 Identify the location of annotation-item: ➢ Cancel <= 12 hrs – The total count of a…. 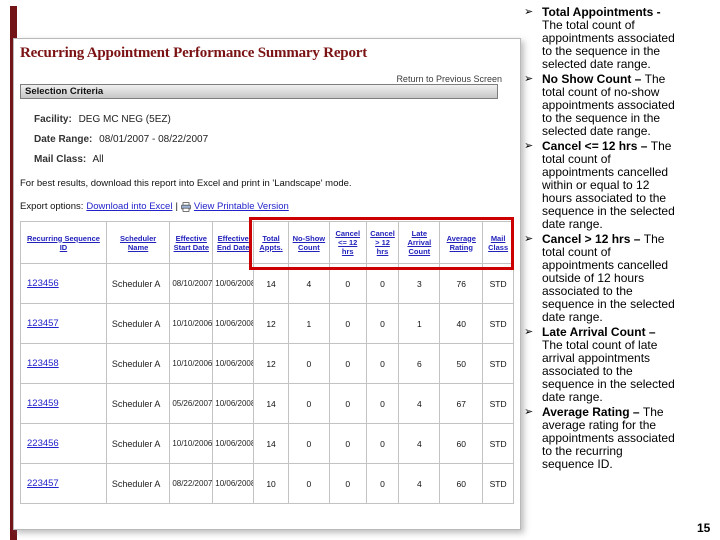
(621, 185).